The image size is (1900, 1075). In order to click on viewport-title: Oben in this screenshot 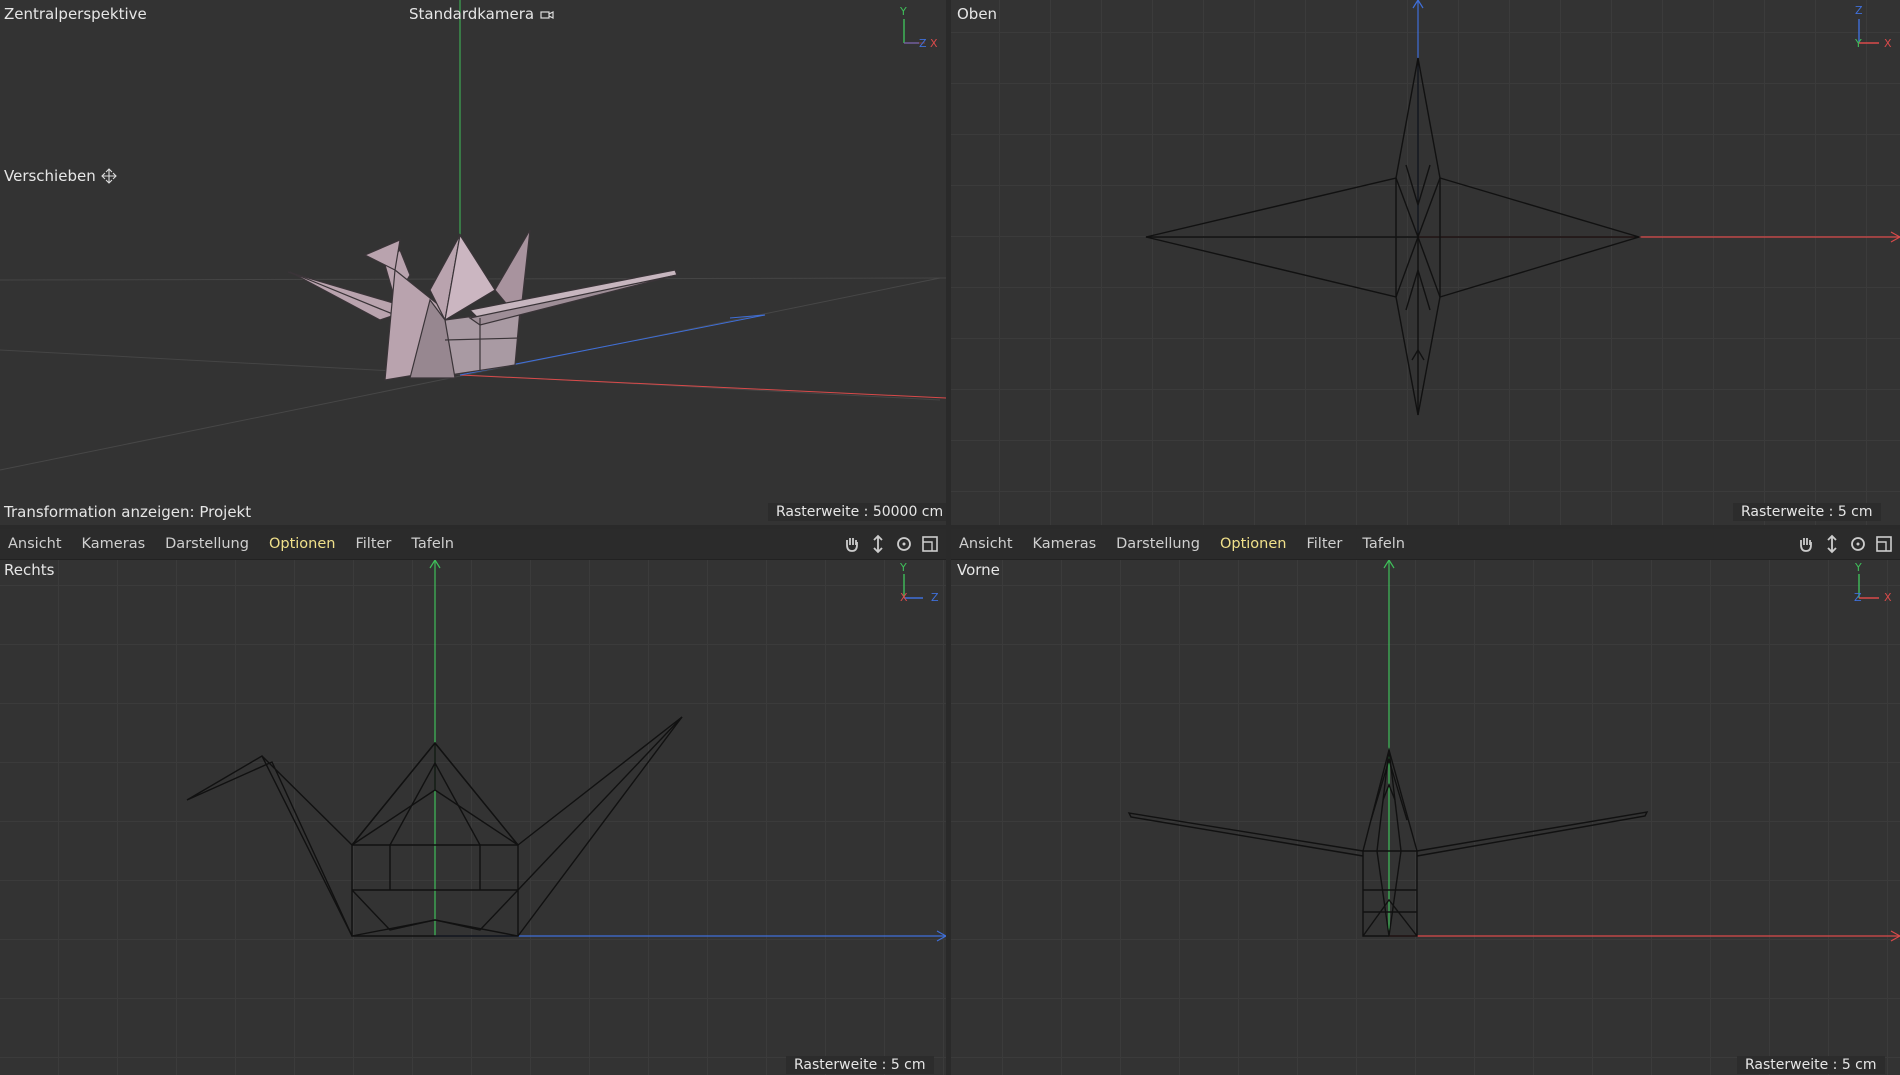, I will do `click(977, 14)`.